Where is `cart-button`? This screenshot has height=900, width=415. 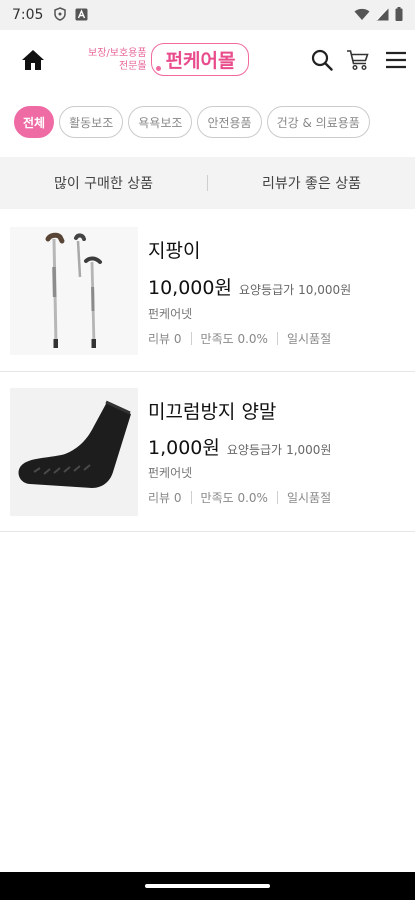 cart-button is located at coordinates (358, 60).